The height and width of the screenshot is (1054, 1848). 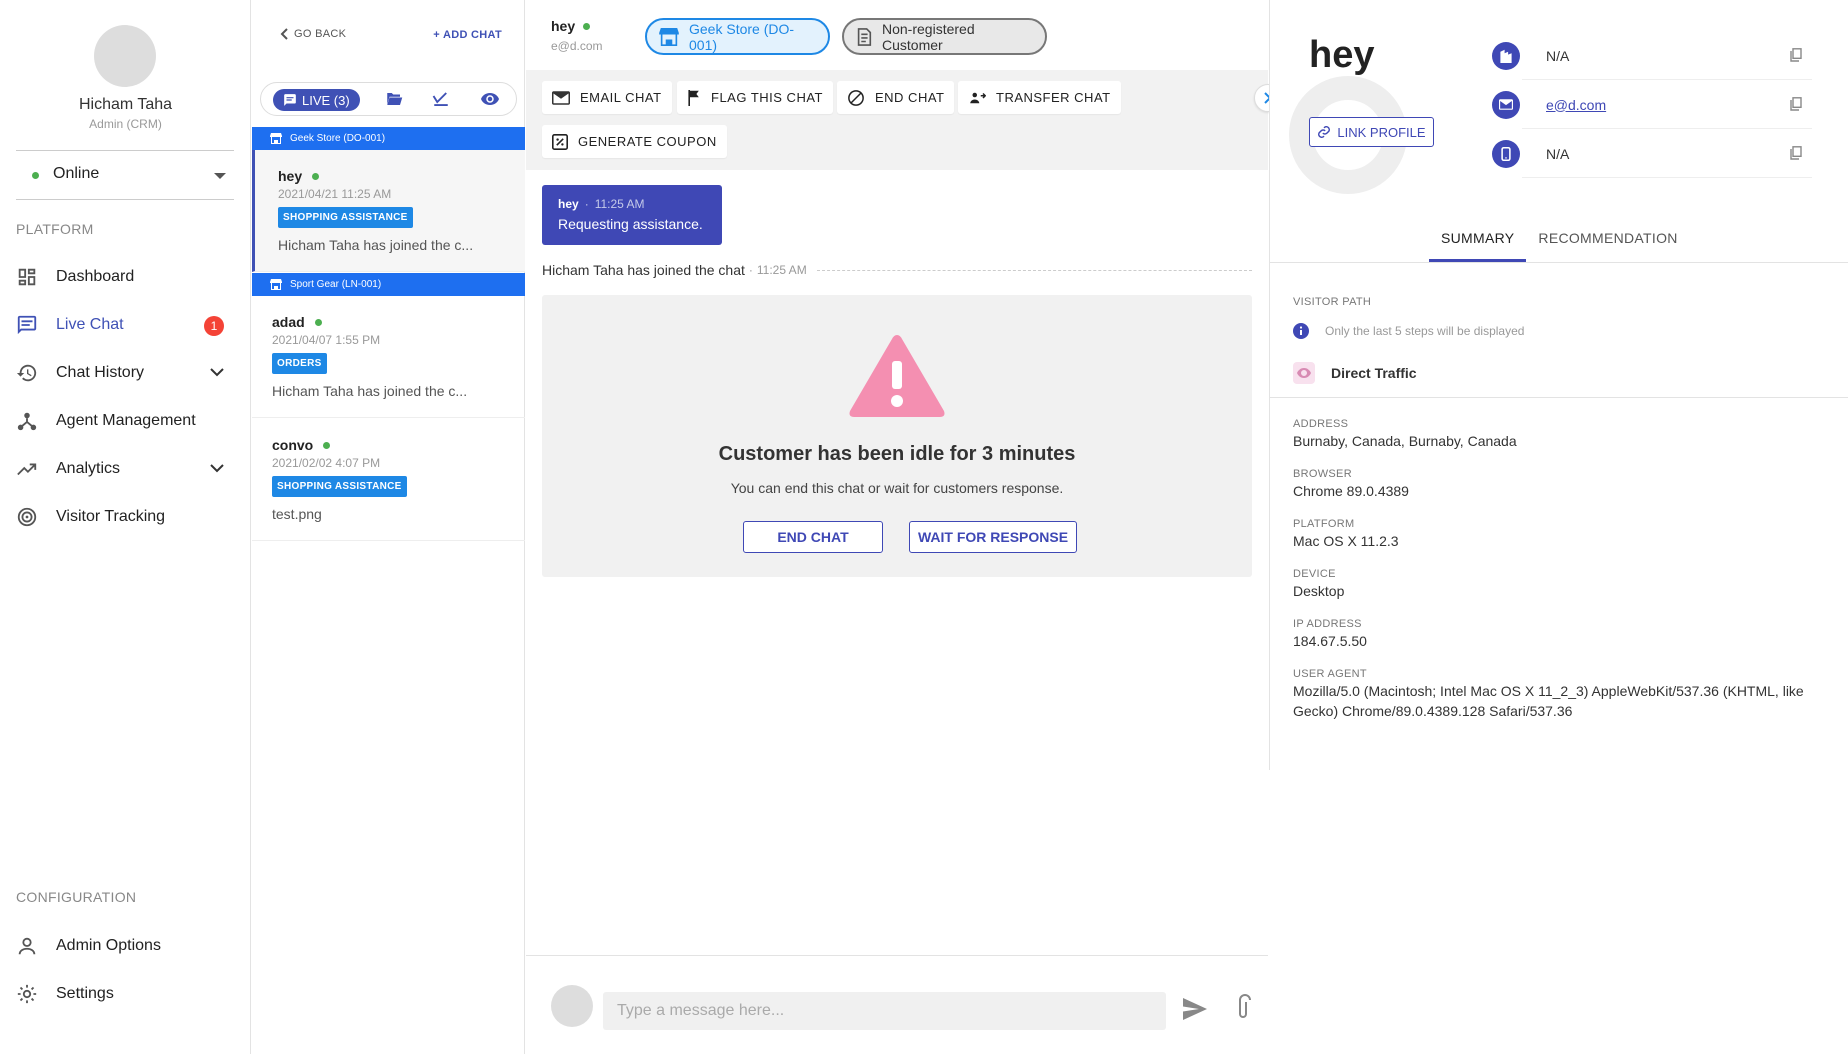 I want to click on nav-admin-options: Admin Options, so click(x=125, y=946).